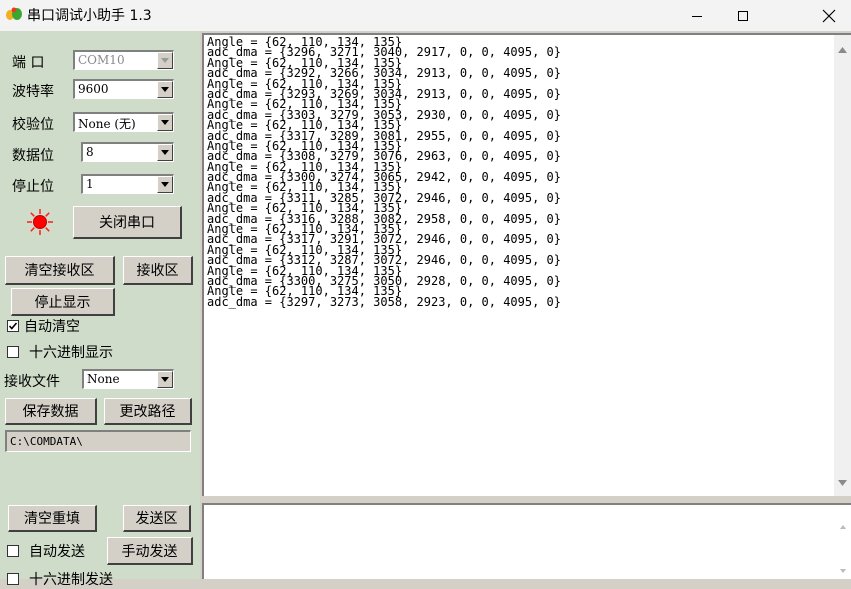  What do you see at coordinates (425, 15) in the screenshot?
I see `title-bar: 串口调试小助手 1.3` at bounding box center [425, 15].